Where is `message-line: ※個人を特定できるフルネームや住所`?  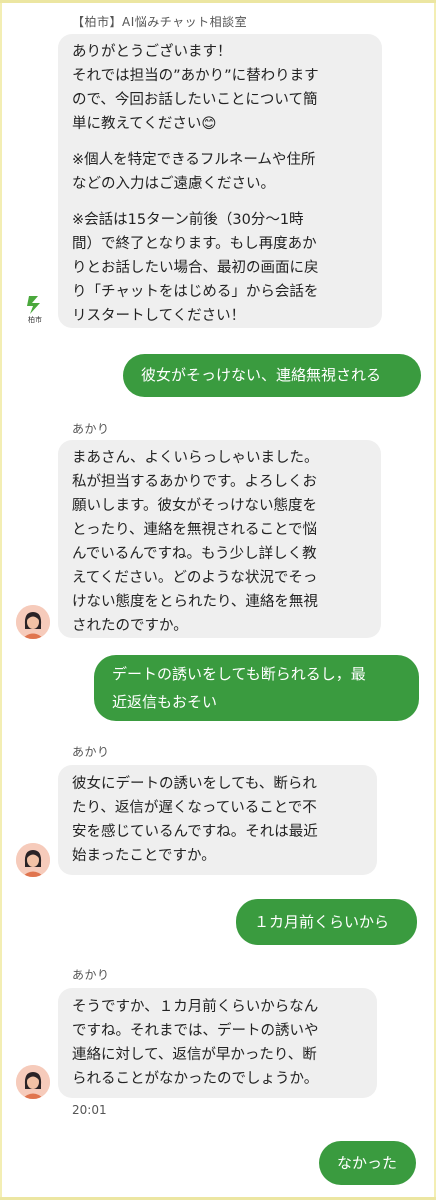
message-line: ※個人を特定できるフルネームや住所 is located at coordinates (194, 160).